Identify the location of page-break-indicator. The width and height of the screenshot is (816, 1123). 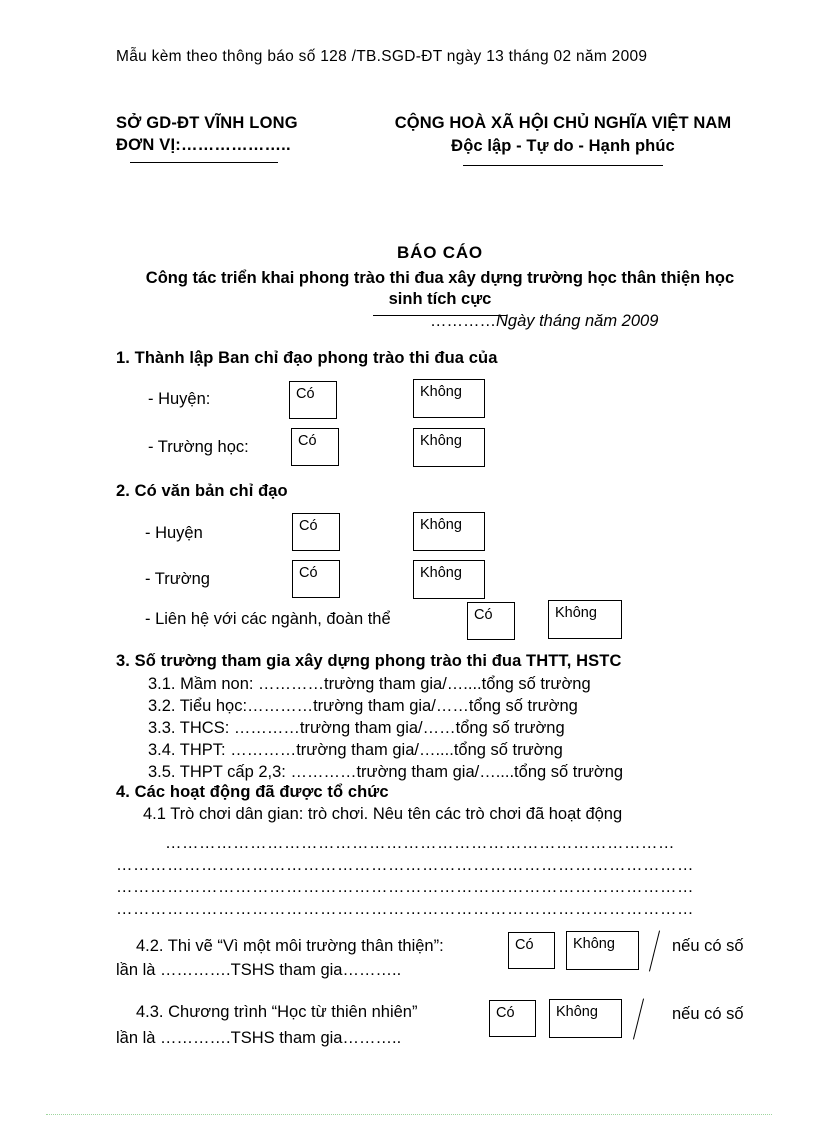
(409, 1114).